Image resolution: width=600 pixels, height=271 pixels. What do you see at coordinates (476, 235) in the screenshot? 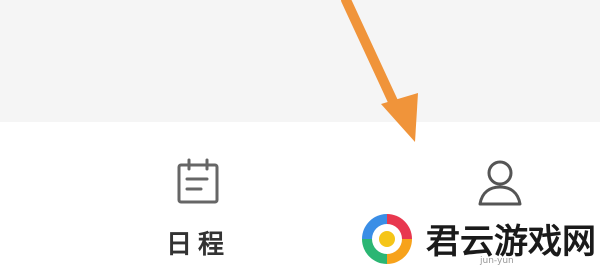
I see `watermark: 君云游戏网 jun-yun` at bounding box center [476, 235].